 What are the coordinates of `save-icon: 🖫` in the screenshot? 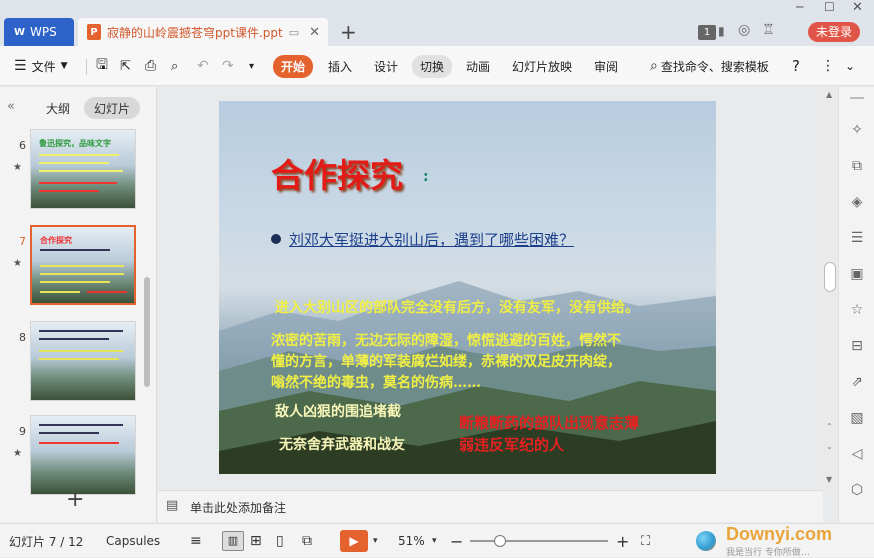 It's located at (102, 66).